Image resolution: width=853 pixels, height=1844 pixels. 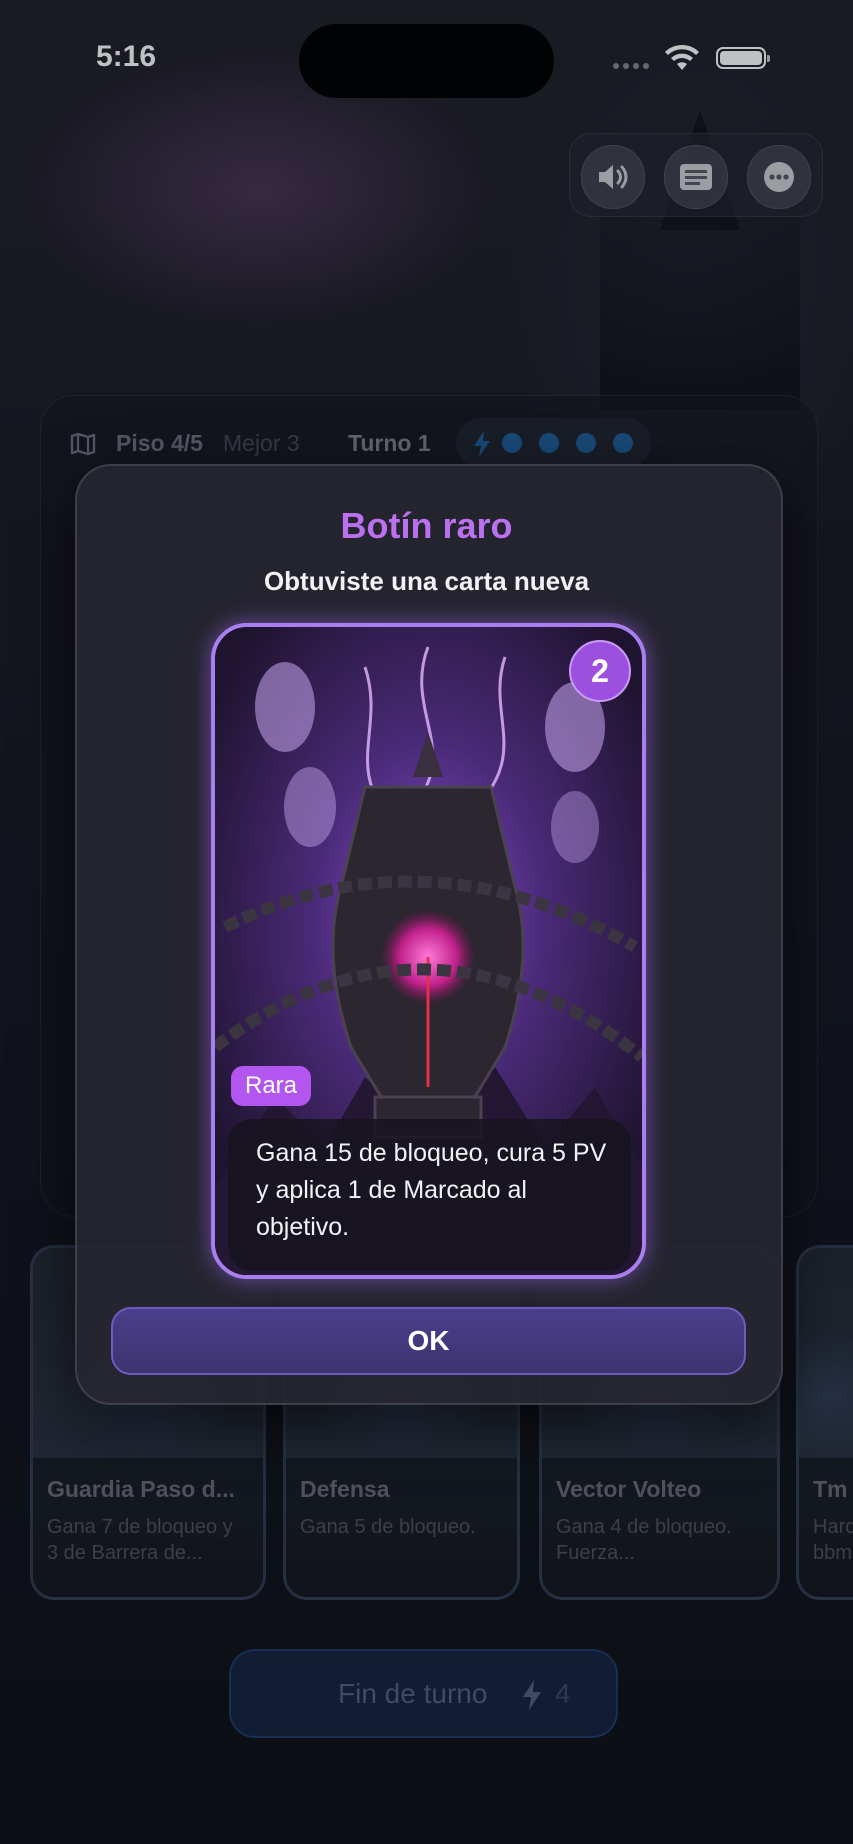 What do you see at coordinates (271, 1086) in the screenshot?
I see `rarity-badge: Rara` at bounding box center [271, 1086].